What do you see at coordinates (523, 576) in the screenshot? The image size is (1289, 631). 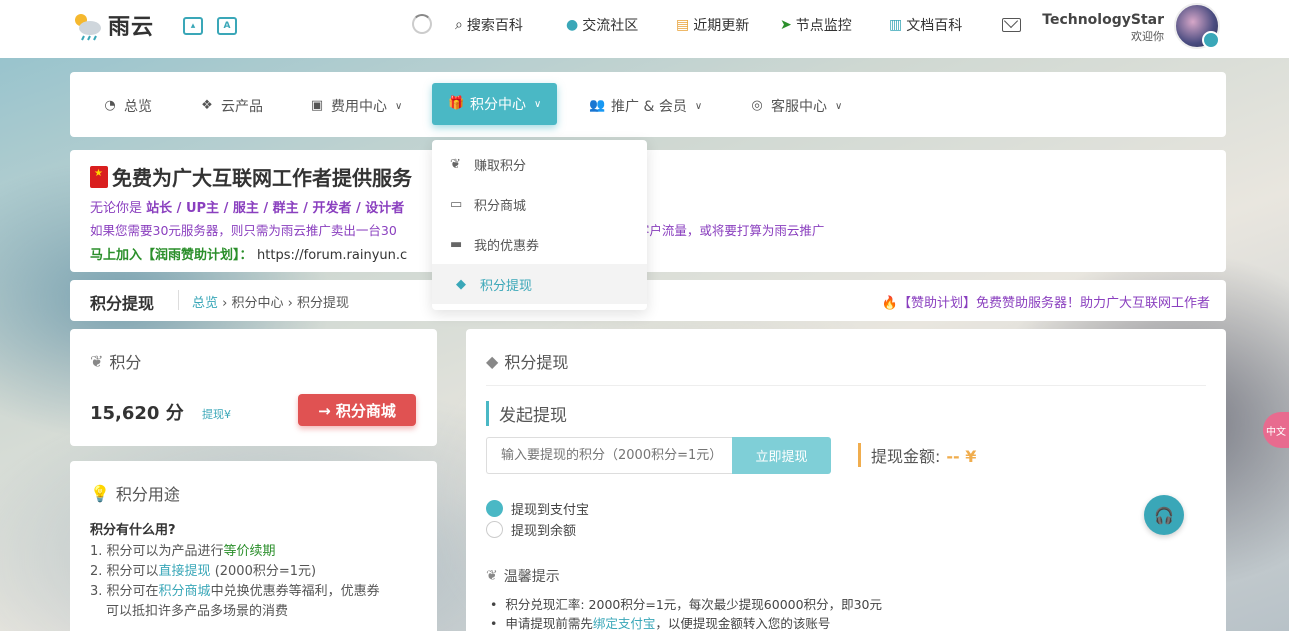 I see `tips-header: ❦ 温馨提示` at bounding box center [523, 576].